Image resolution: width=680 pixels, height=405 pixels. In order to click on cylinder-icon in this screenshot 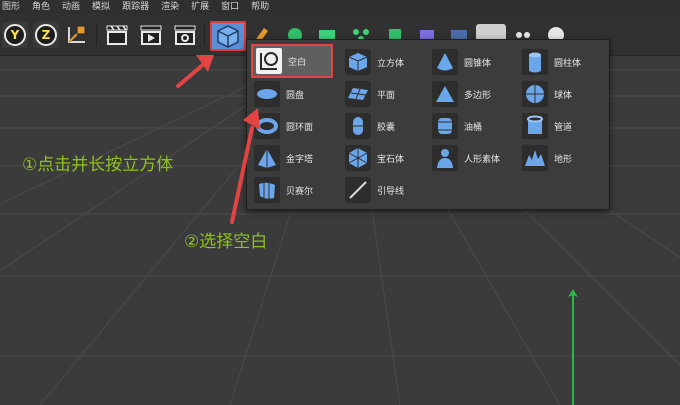, I will do `click(535, 62)`.